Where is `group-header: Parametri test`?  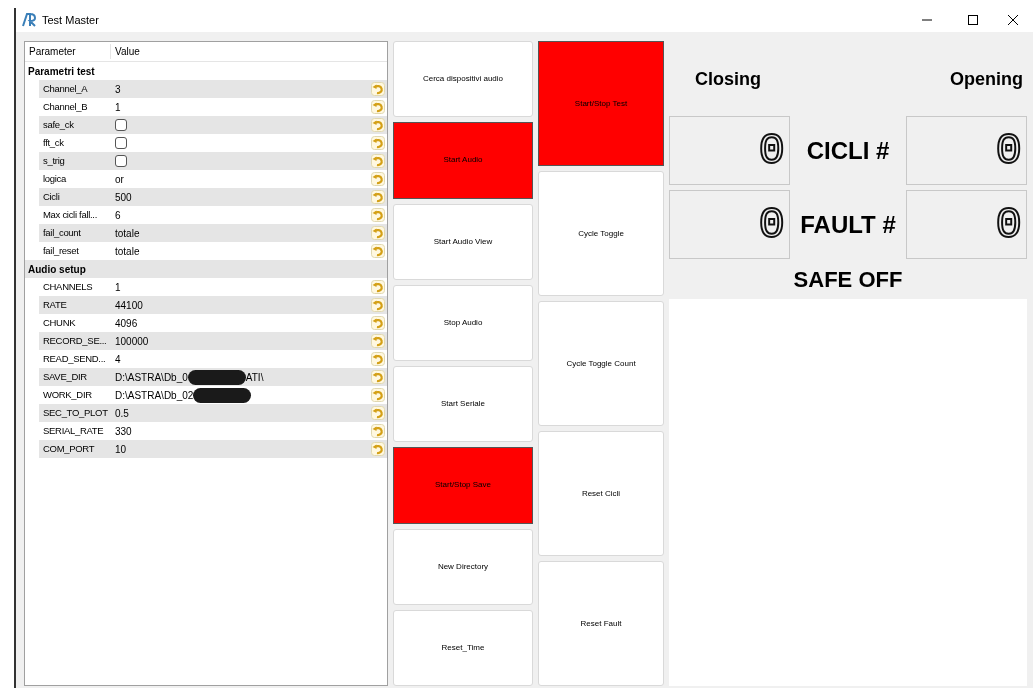 group-header: Parametri test is located at coordinates (60, 71).